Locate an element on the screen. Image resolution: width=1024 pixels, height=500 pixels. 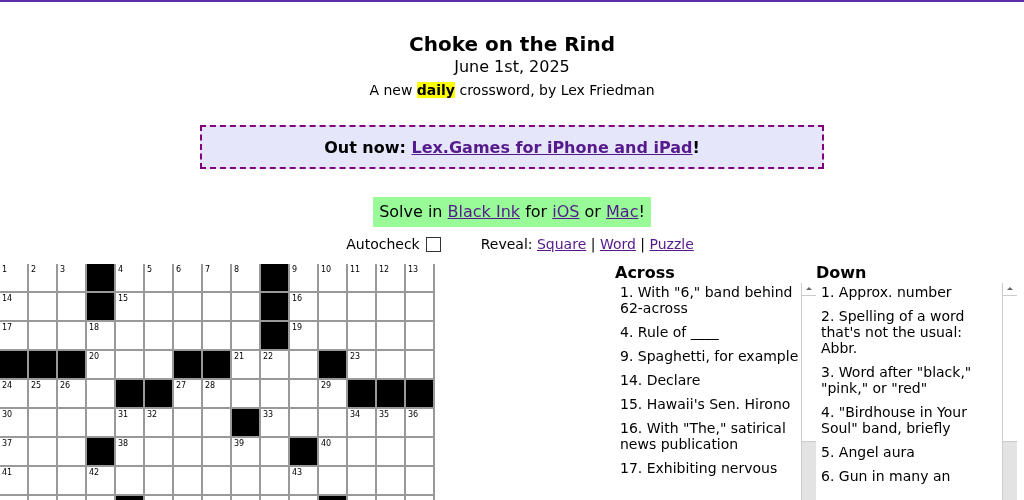
clue: 2. Spelling of a word that's not the usual: Abbr. is located at coordinates (910, 332).